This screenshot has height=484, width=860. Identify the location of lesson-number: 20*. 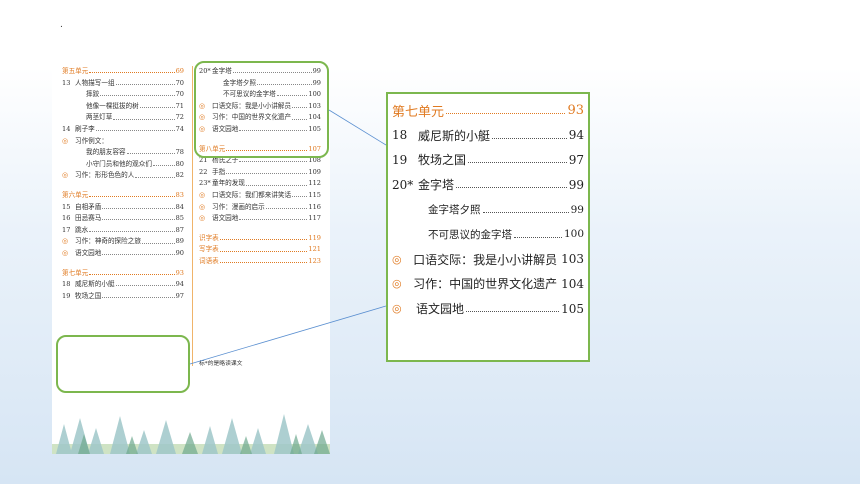
(403, 184).